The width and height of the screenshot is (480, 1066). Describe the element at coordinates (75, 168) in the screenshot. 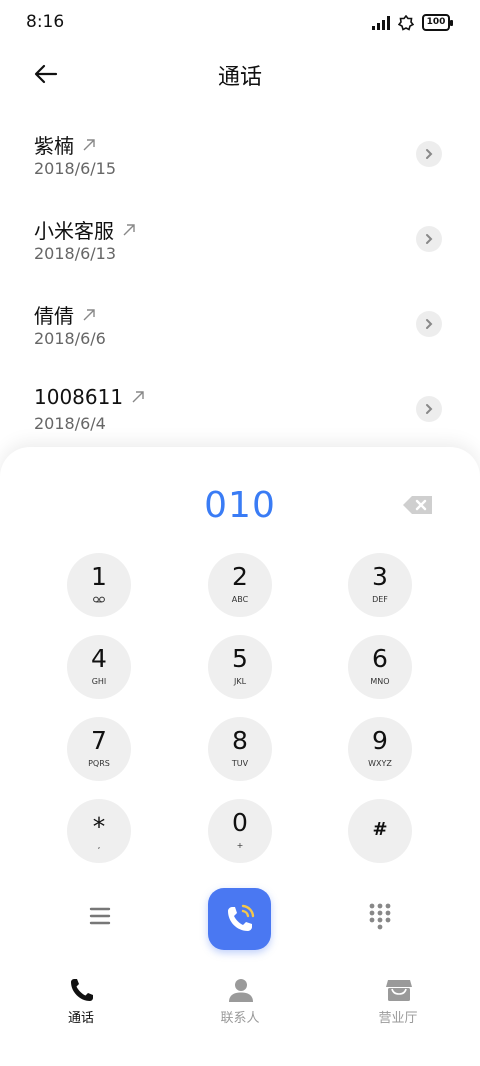

I see `call-date: 2018/6/15` at that location.